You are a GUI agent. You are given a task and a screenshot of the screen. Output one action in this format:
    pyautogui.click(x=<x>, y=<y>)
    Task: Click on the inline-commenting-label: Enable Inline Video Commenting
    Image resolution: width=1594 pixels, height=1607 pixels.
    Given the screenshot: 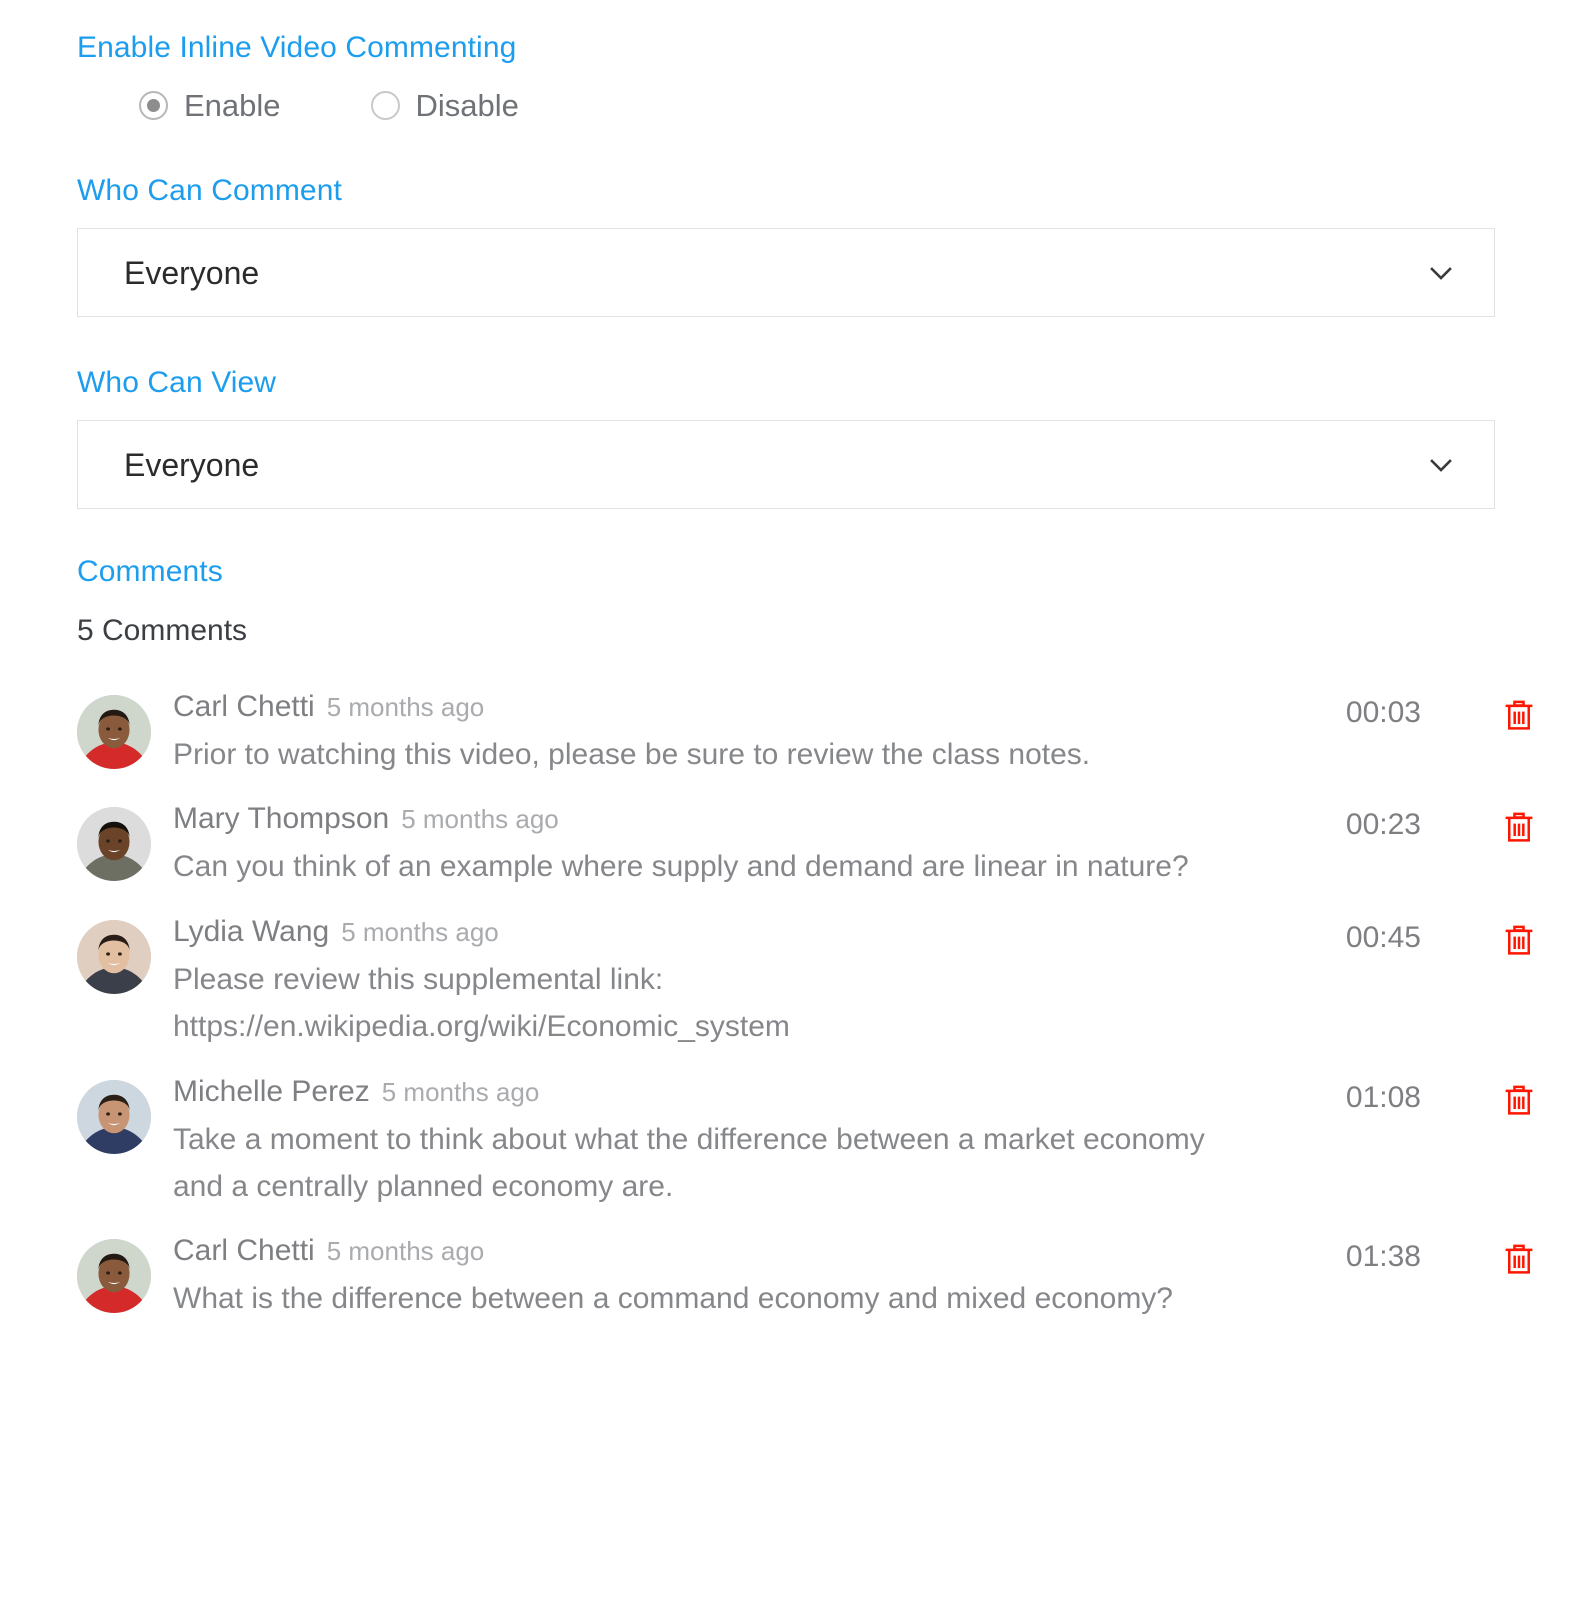 What is the action you would take?
    pyautogui.click(x=297, y=47)
    